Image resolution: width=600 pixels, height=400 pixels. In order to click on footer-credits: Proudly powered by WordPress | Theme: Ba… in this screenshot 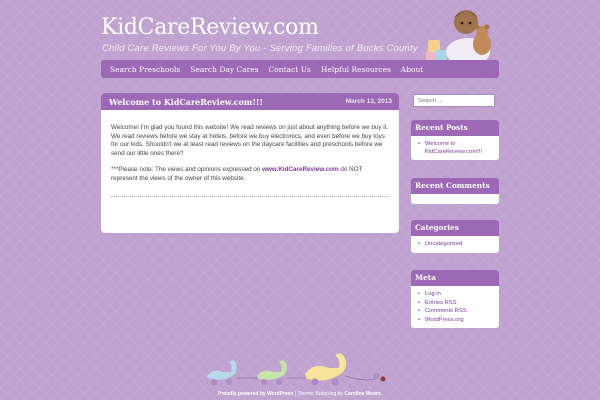, I will do `click(300, 394)`.